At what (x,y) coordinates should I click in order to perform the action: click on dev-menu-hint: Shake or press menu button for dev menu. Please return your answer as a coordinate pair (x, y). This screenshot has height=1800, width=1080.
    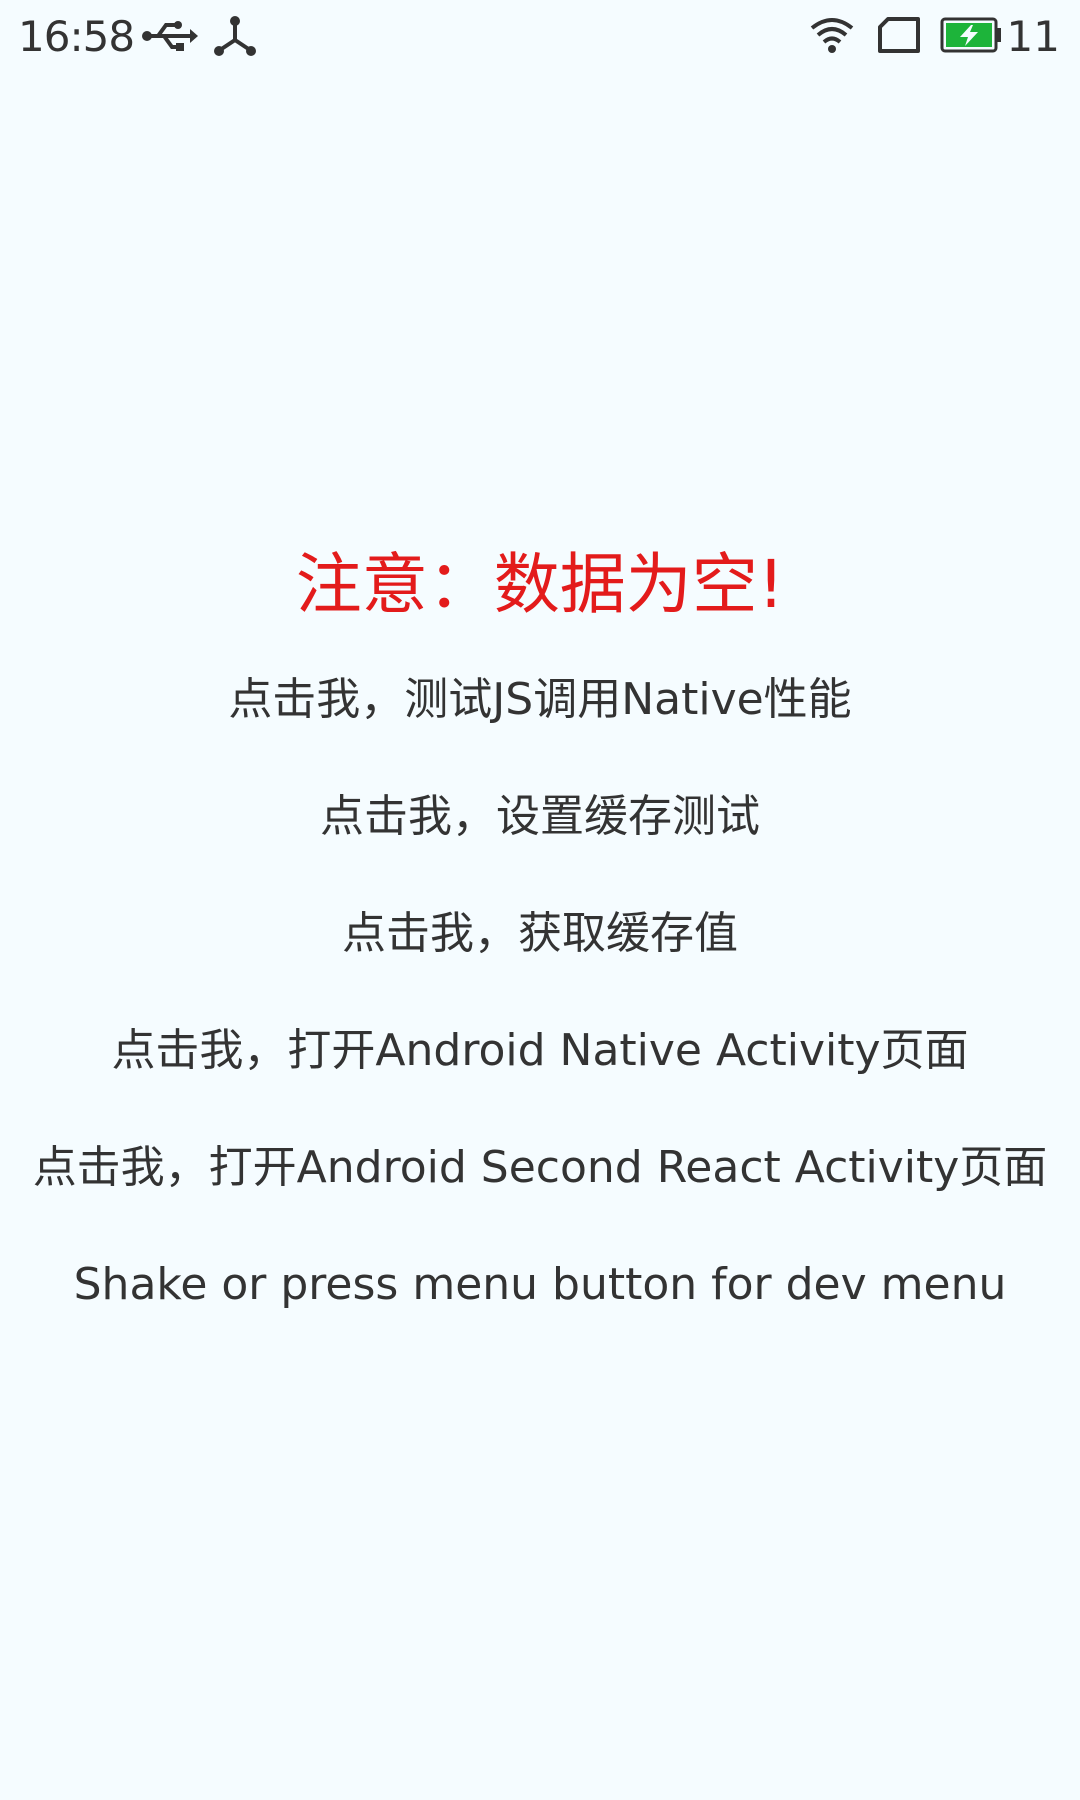
    Looking at the image, I should click on (540, 1284).